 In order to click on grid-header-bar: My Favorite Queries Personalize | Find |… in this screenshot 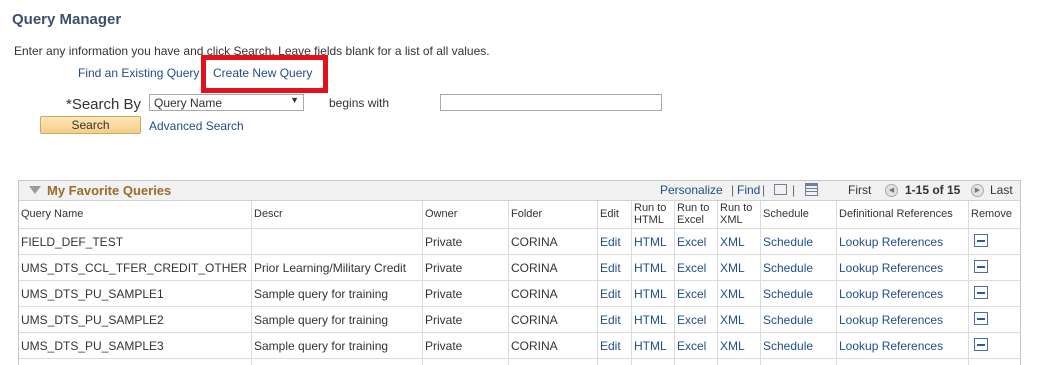, I will do `click(519, 191)`.